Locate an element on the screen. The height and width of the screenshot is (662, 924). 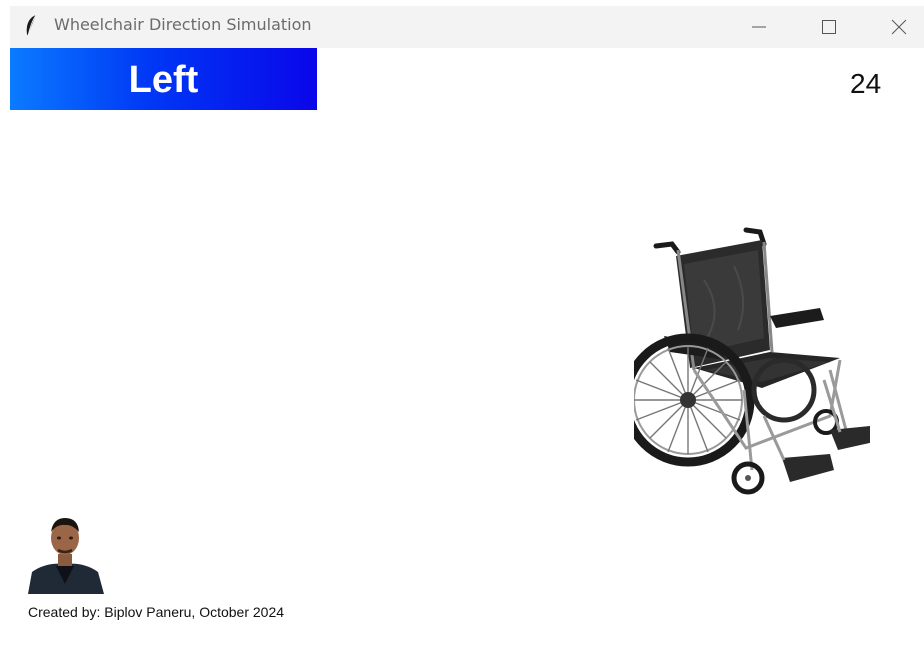
direction-banner: Left is located at coordinates (163, 79).